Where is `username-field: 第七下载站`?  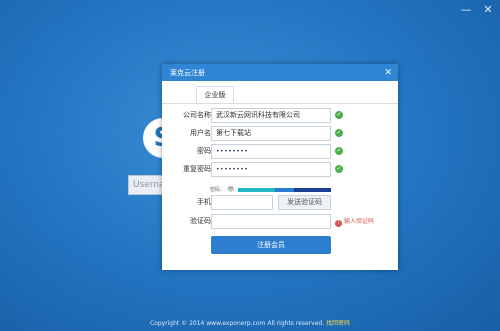 username-field: 第七下载站 is located at coordinates (271, 133).